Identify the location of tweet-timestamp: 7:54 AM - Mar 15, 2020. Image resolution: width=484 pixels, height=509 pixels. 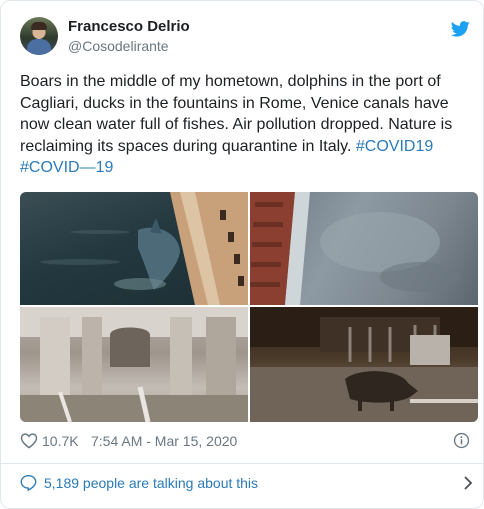
(164, 441).